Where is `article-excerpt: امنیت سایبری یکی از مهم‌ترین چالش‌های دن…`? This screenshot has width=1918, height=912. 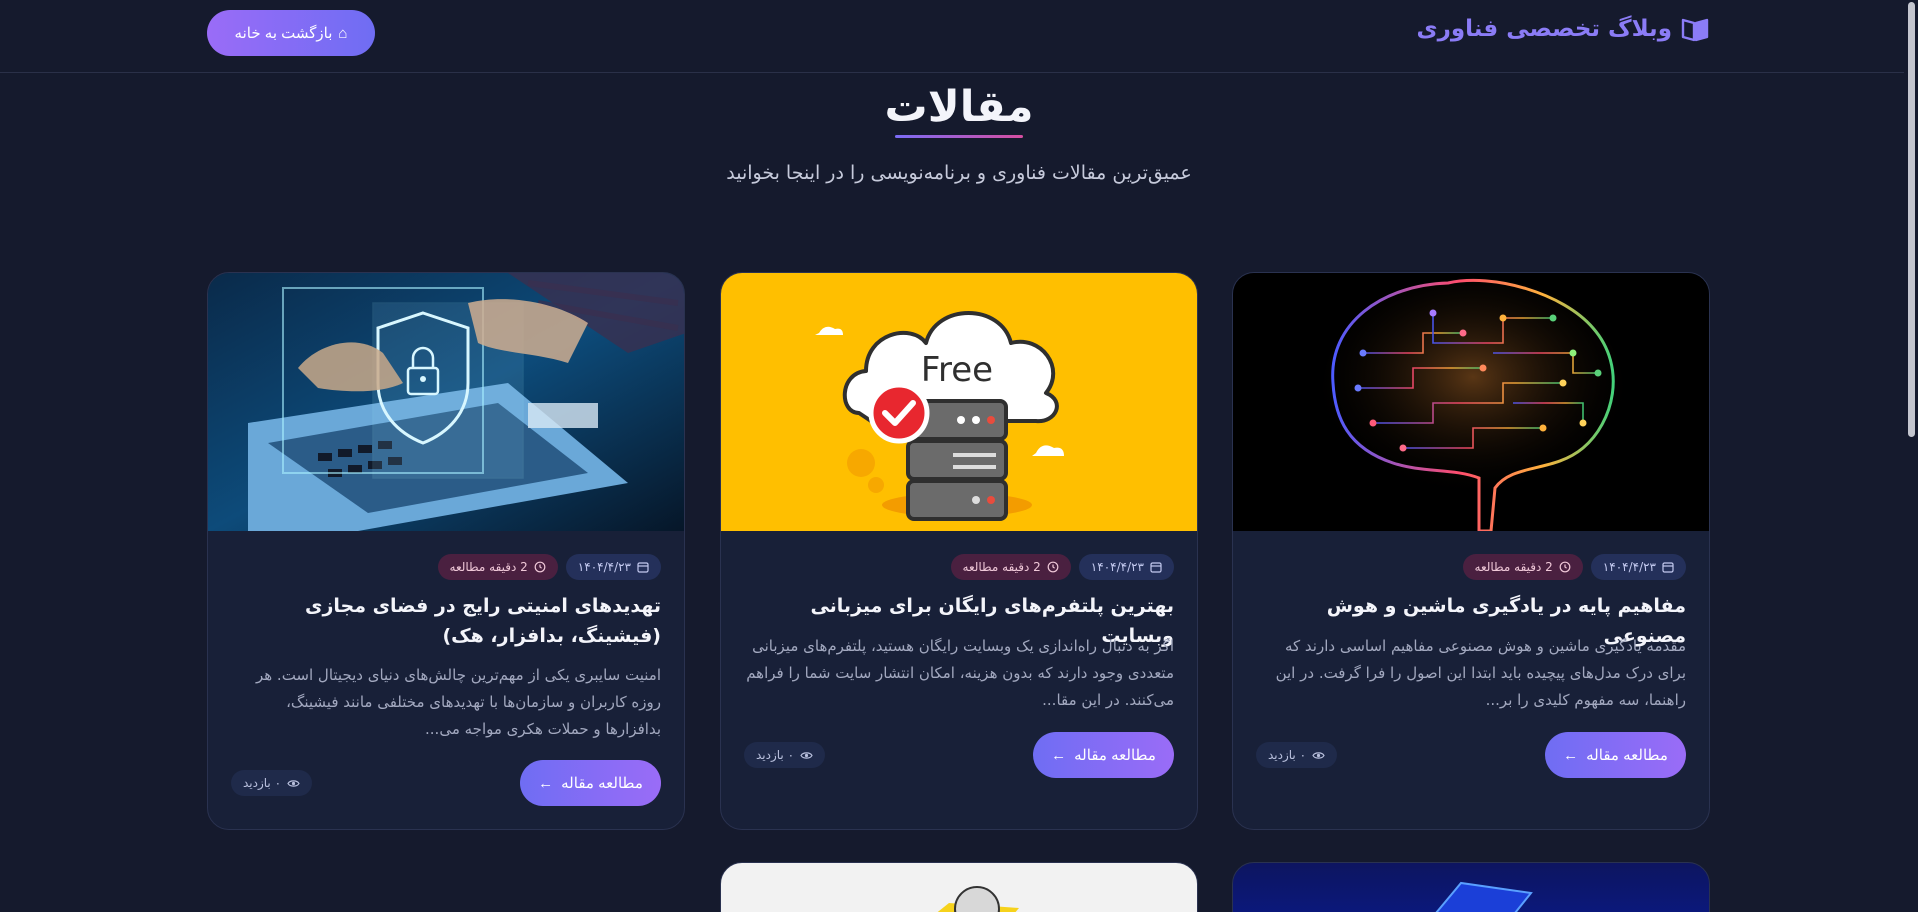 article-excerpt: امنیت سایبری یکی از مهم‌ترین چالش‌های دن… is located at coordinates (458, 702).